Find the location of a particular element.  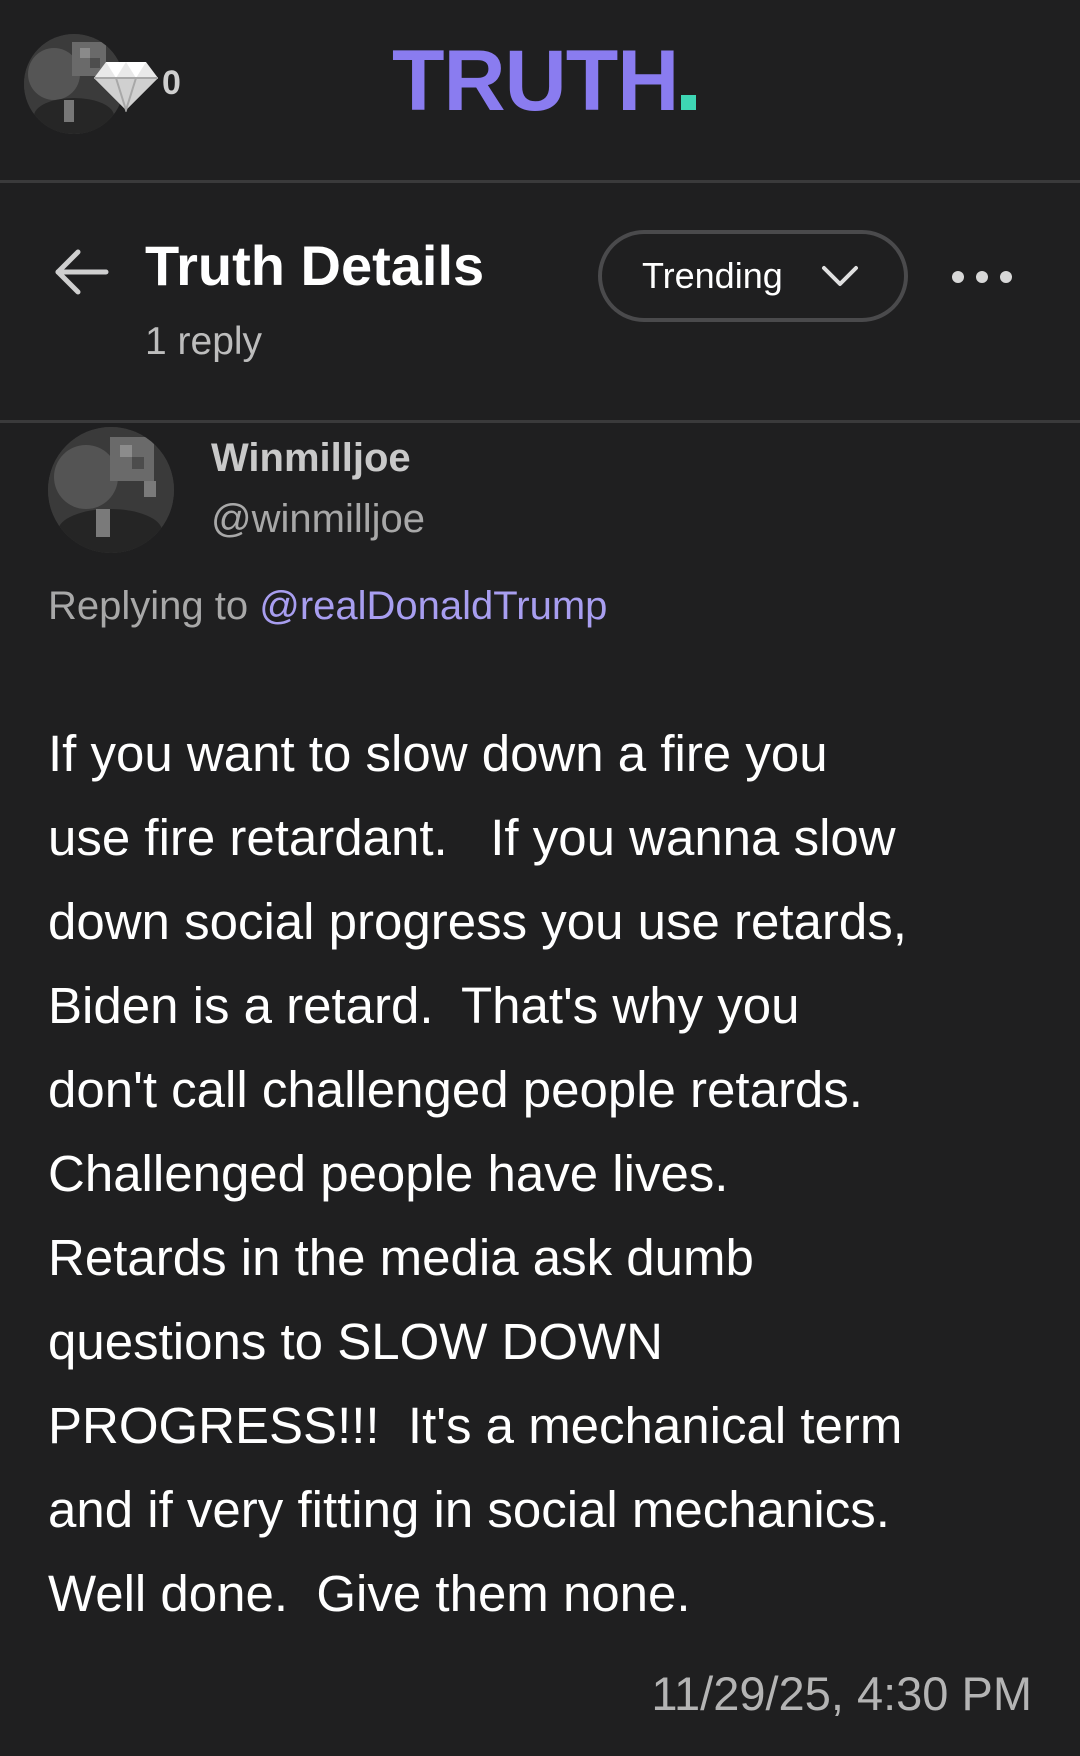

page-title: Truth Details is located at coordinates (315, 265).